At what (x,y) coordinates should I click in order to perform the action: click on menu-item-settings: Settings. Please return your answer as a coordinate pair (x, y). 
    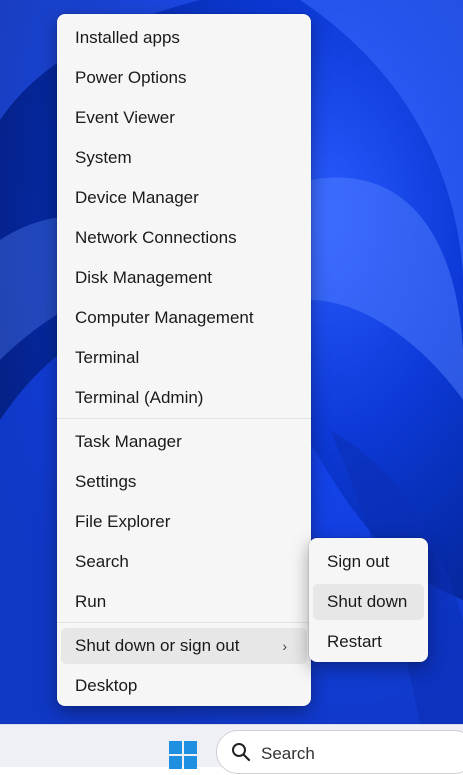
    Looking at the image, I should click on (184, 482).